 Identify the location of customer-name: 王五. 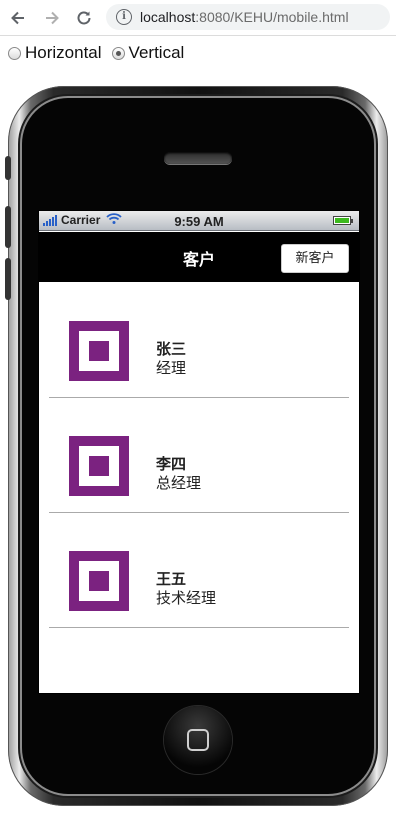
(171, 579).